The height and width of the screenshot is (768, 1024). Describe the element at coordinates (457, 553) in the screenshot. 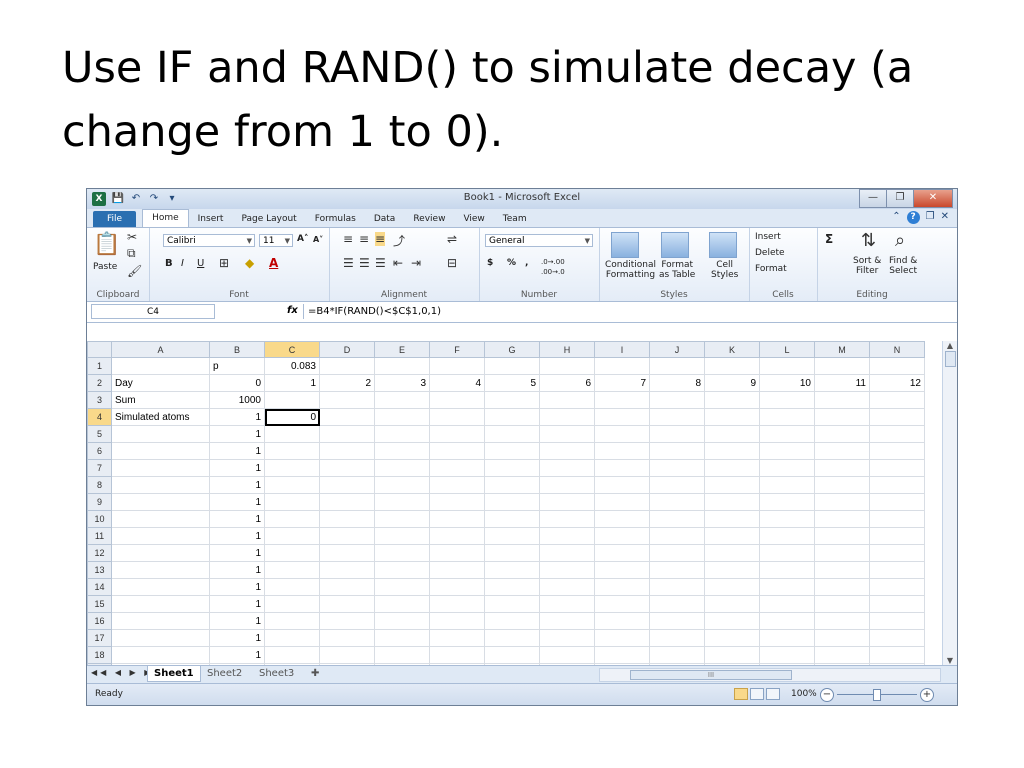

I see `cell-F12` at that location.